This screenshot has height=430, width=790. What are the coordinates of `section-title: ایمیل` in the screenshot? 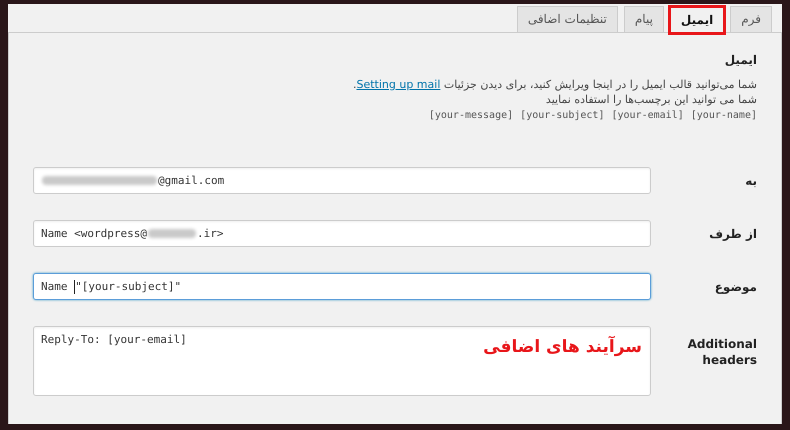 It's located at (740, 60).